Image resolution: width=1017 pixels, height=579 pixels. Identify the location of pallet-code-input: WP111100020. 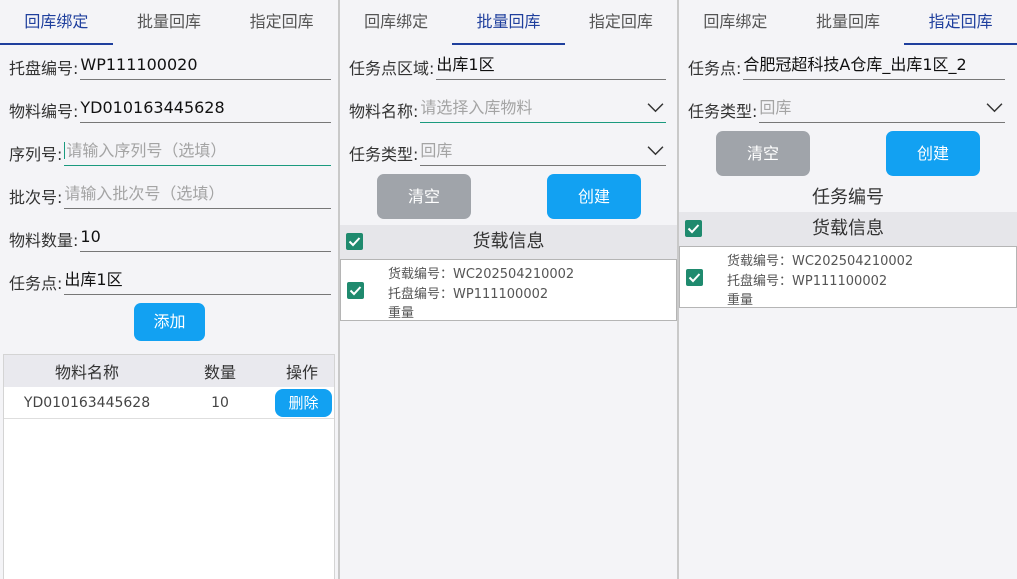
(205, 66).